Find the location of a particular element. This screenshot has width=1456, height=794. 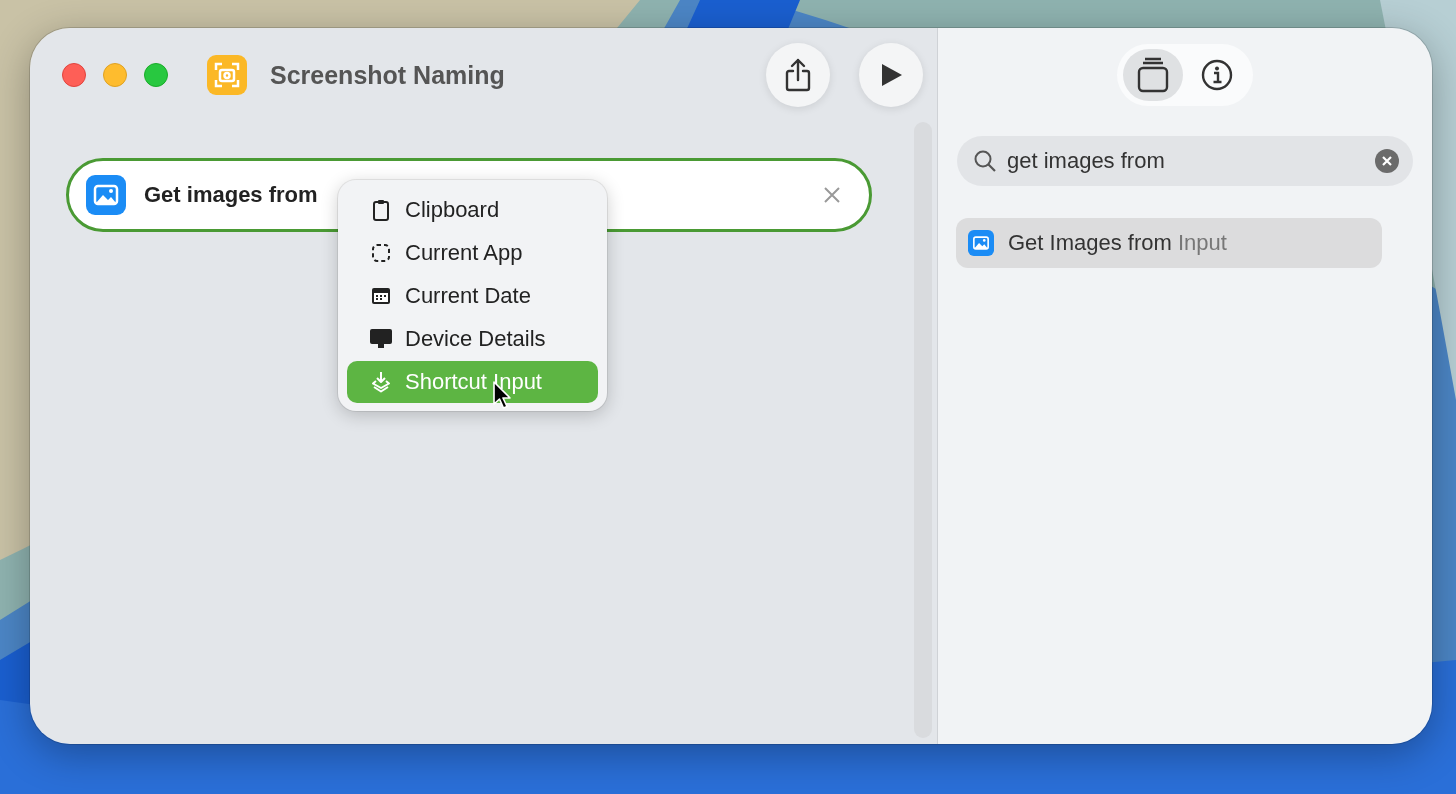

info-icon is located at coordinates (1217, 75).